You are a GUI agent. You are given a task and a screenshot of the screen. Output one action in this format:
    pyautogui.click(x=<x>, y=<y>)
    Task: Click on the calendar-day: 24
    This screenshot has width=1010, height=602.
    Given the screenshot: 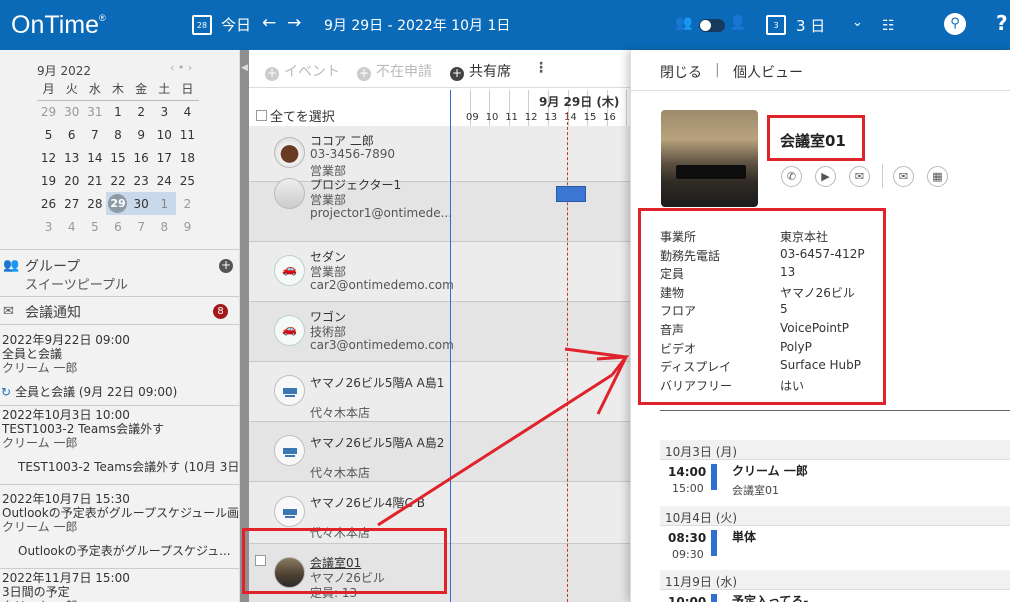 What is the action you would take?
    pyautogui.click(x=164, y=180)
    